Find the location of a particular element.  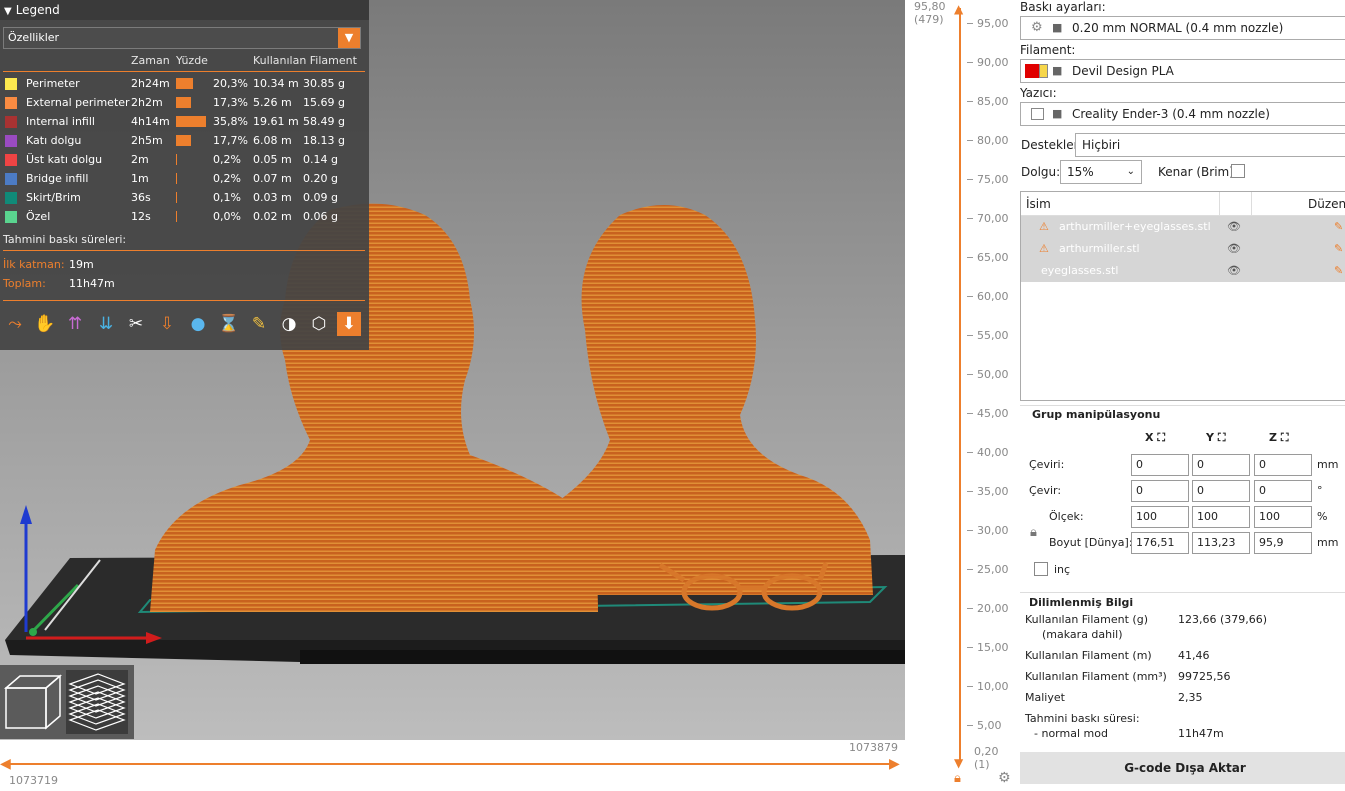

object-row: ⚠ arthurmiller.stl 👁︎ ✎ is located at coordinates (1183, 249).